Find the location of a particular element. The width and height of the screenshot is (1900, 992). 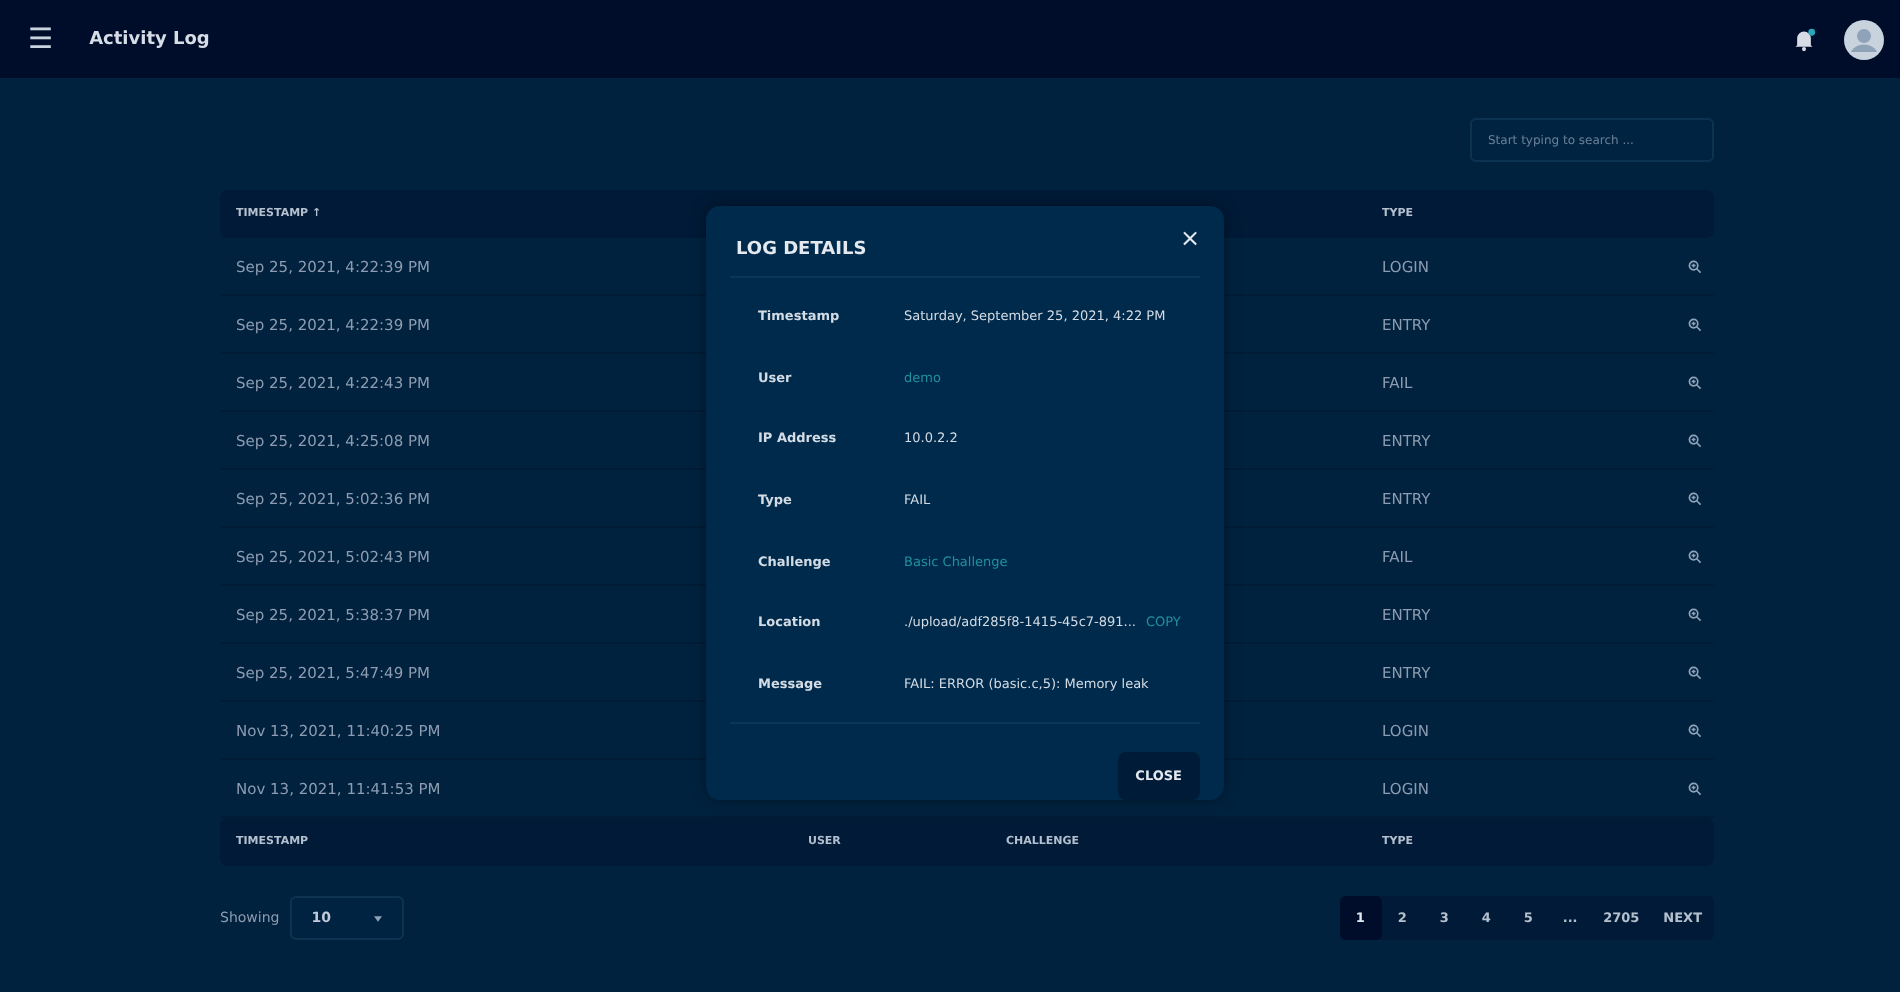

caret-icon is located at coordinates (378, 918).